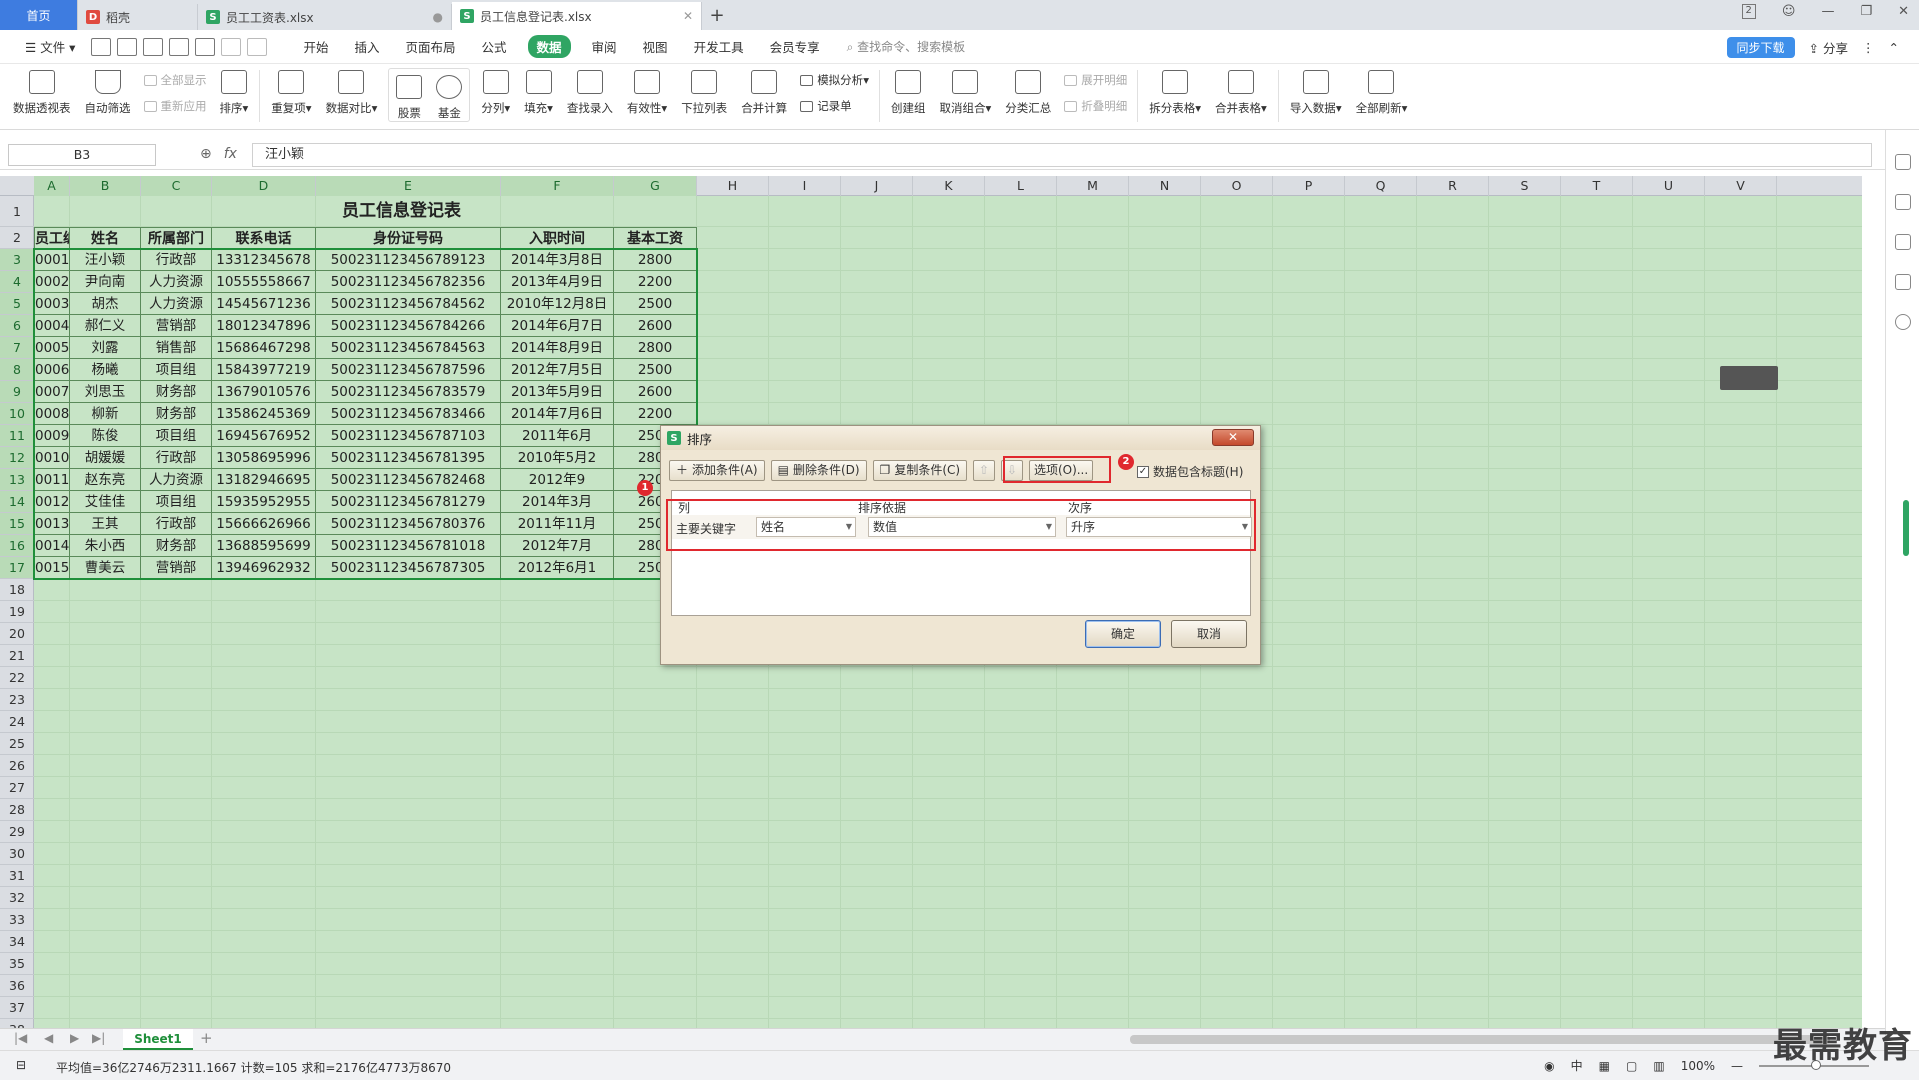 The width and height of the screenshot is (1919, 1080). What do you see at coordinates (52, 348) in the screenshot?
I see `table-cell: 0005` at bounding box center [52, 348].